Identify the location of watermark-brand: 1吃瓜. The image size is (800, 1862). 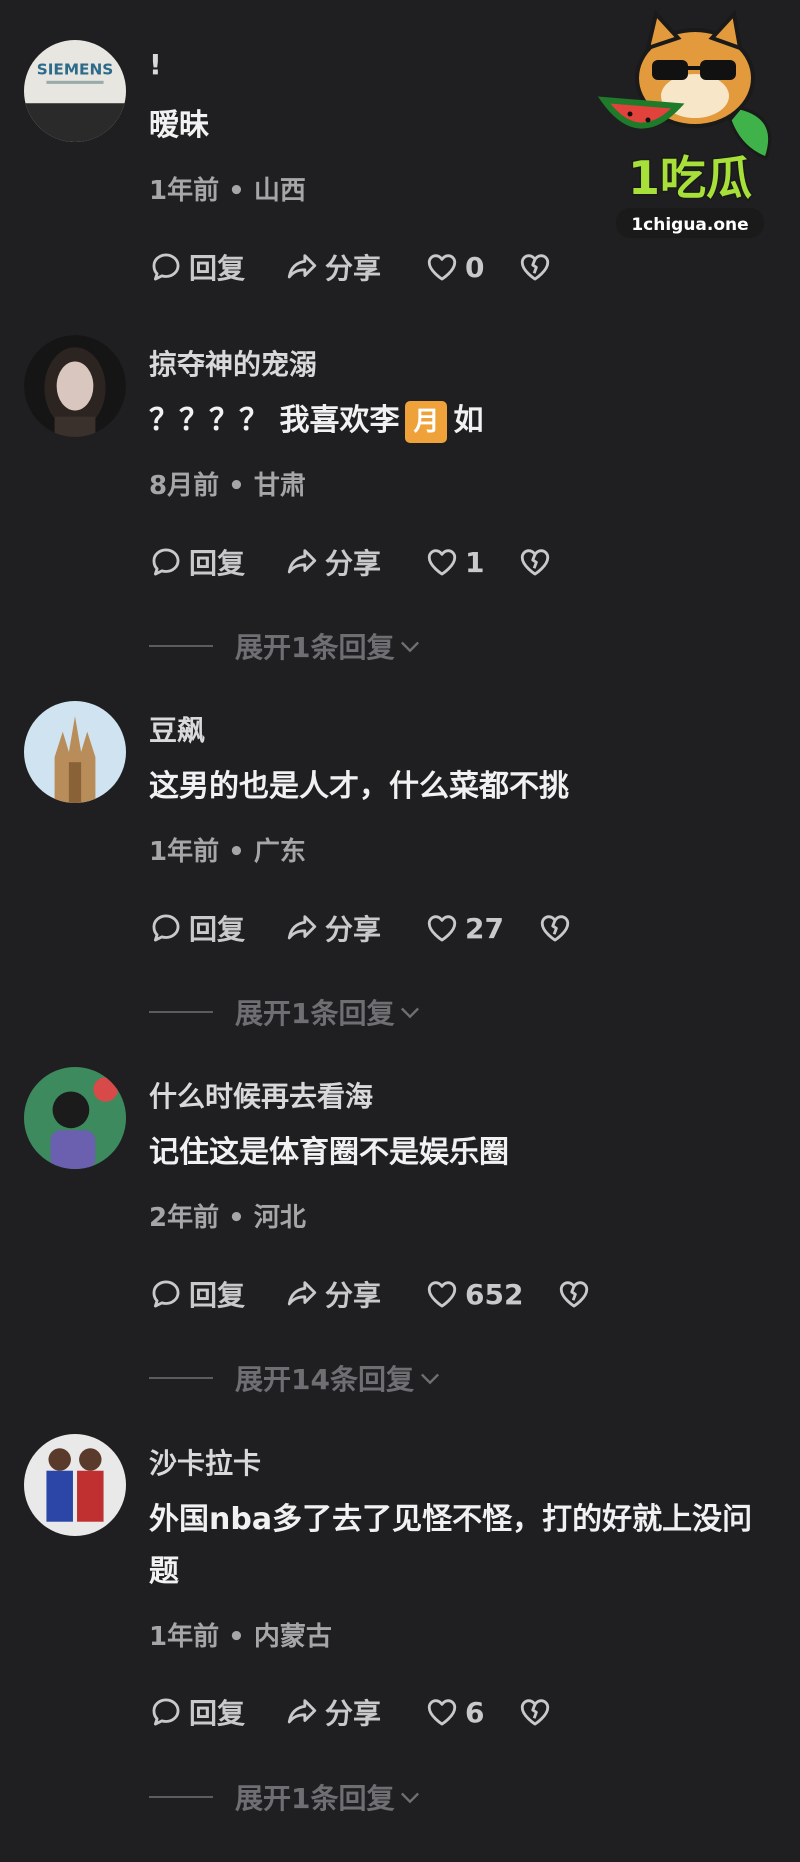
(690, 178).